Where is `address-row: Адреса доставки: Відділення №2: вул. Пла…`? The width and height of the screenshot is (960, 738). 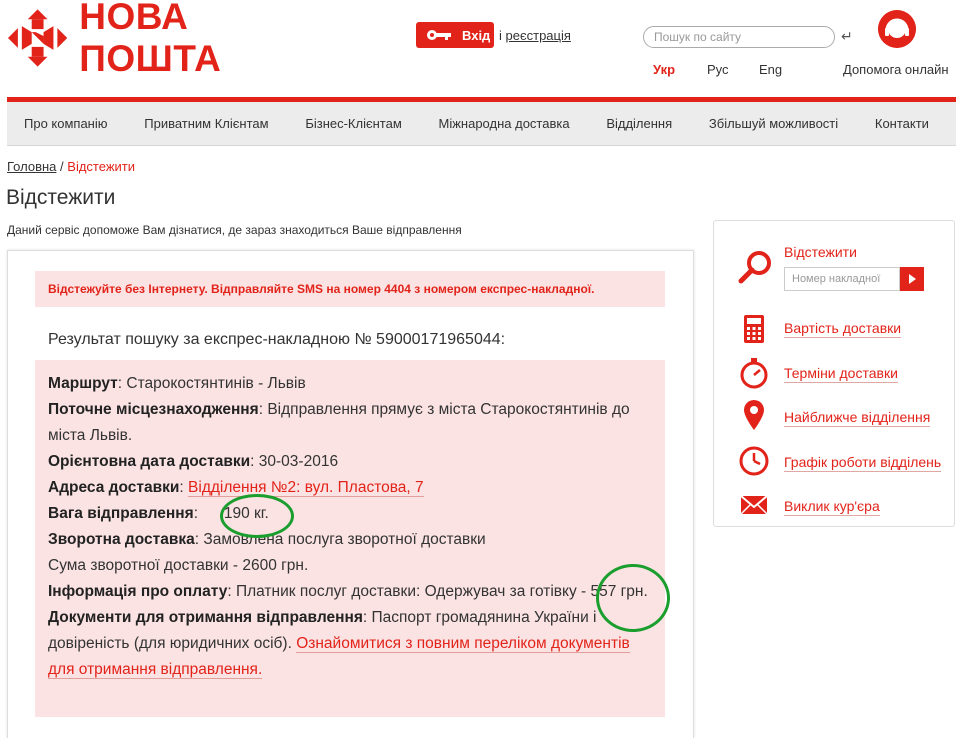 address-row: Адреса доставки: Відділення №2: вул. Пла… is located at coordinates (236, 488).